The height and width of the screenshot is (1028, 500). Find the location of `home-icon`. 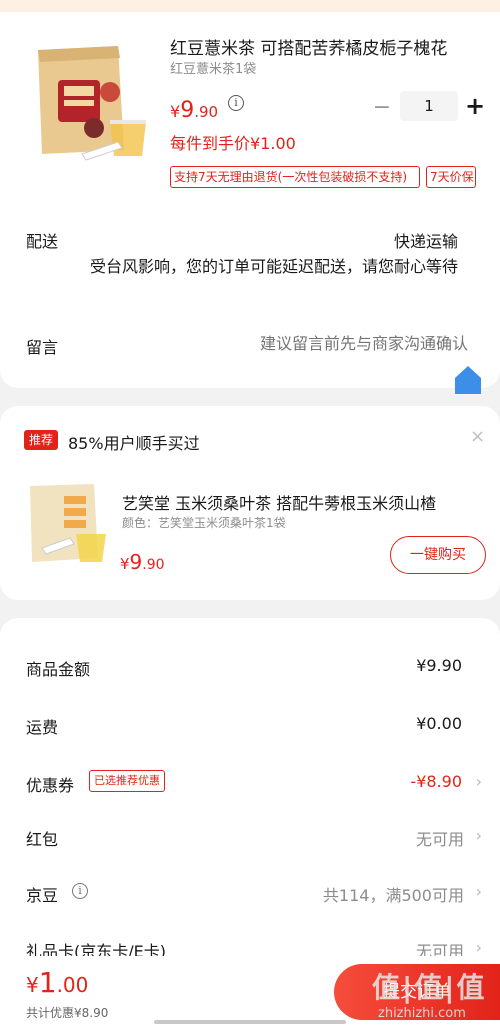

home-icon is located at coordinates (468, 379).